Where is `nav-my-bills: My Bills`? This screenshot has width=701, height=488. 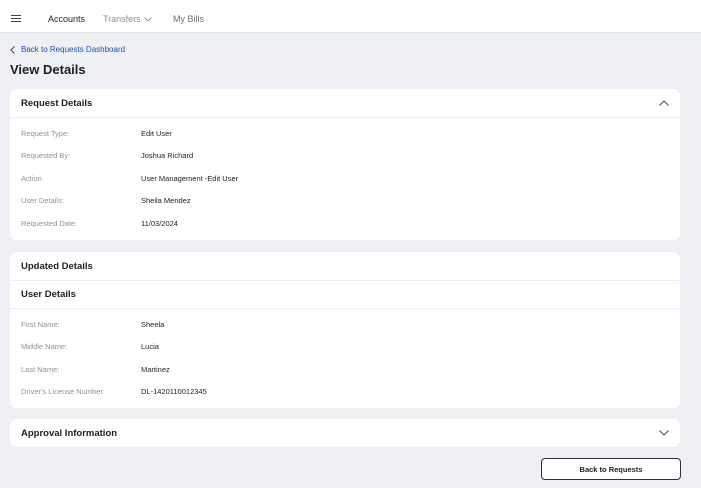 nav-my-bills: My Bills is located at coordinates (188, 19).